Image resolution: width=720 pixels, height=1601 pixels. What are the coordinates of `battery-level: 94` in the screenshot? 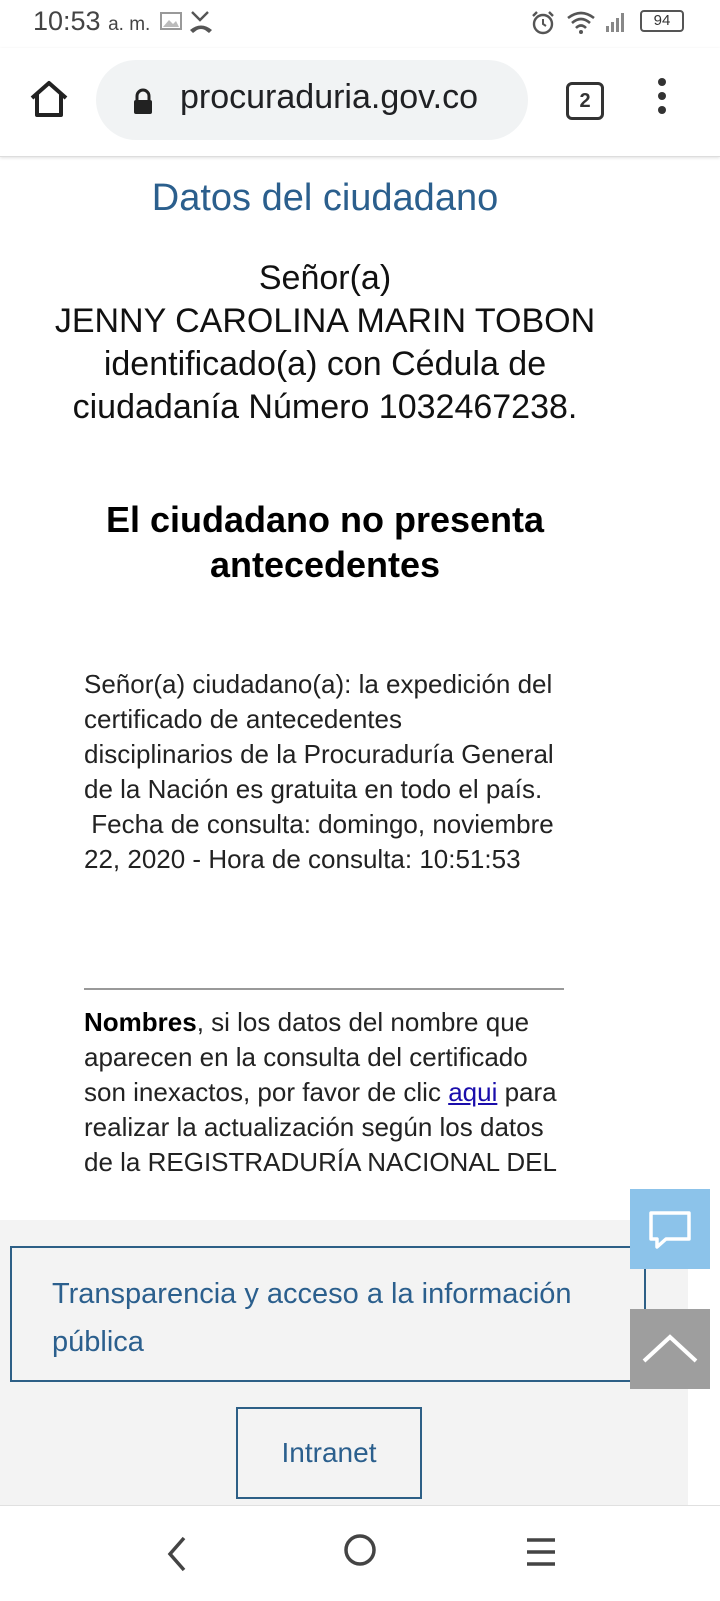 It's located at (662, 20).